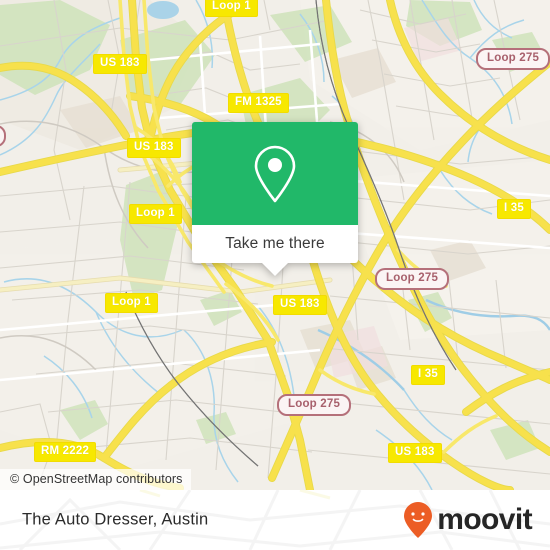 The height and width of the screenshot is (550, 550). I want to click on moovit-logo: moovit, so click(468, 520).